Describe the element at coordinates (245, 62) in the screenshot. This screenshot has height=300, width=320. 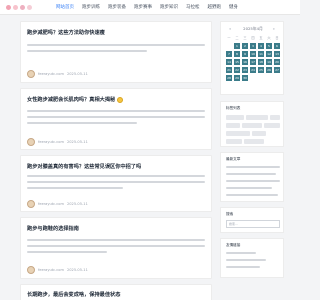
I see `calendar-day: 16` at that location.